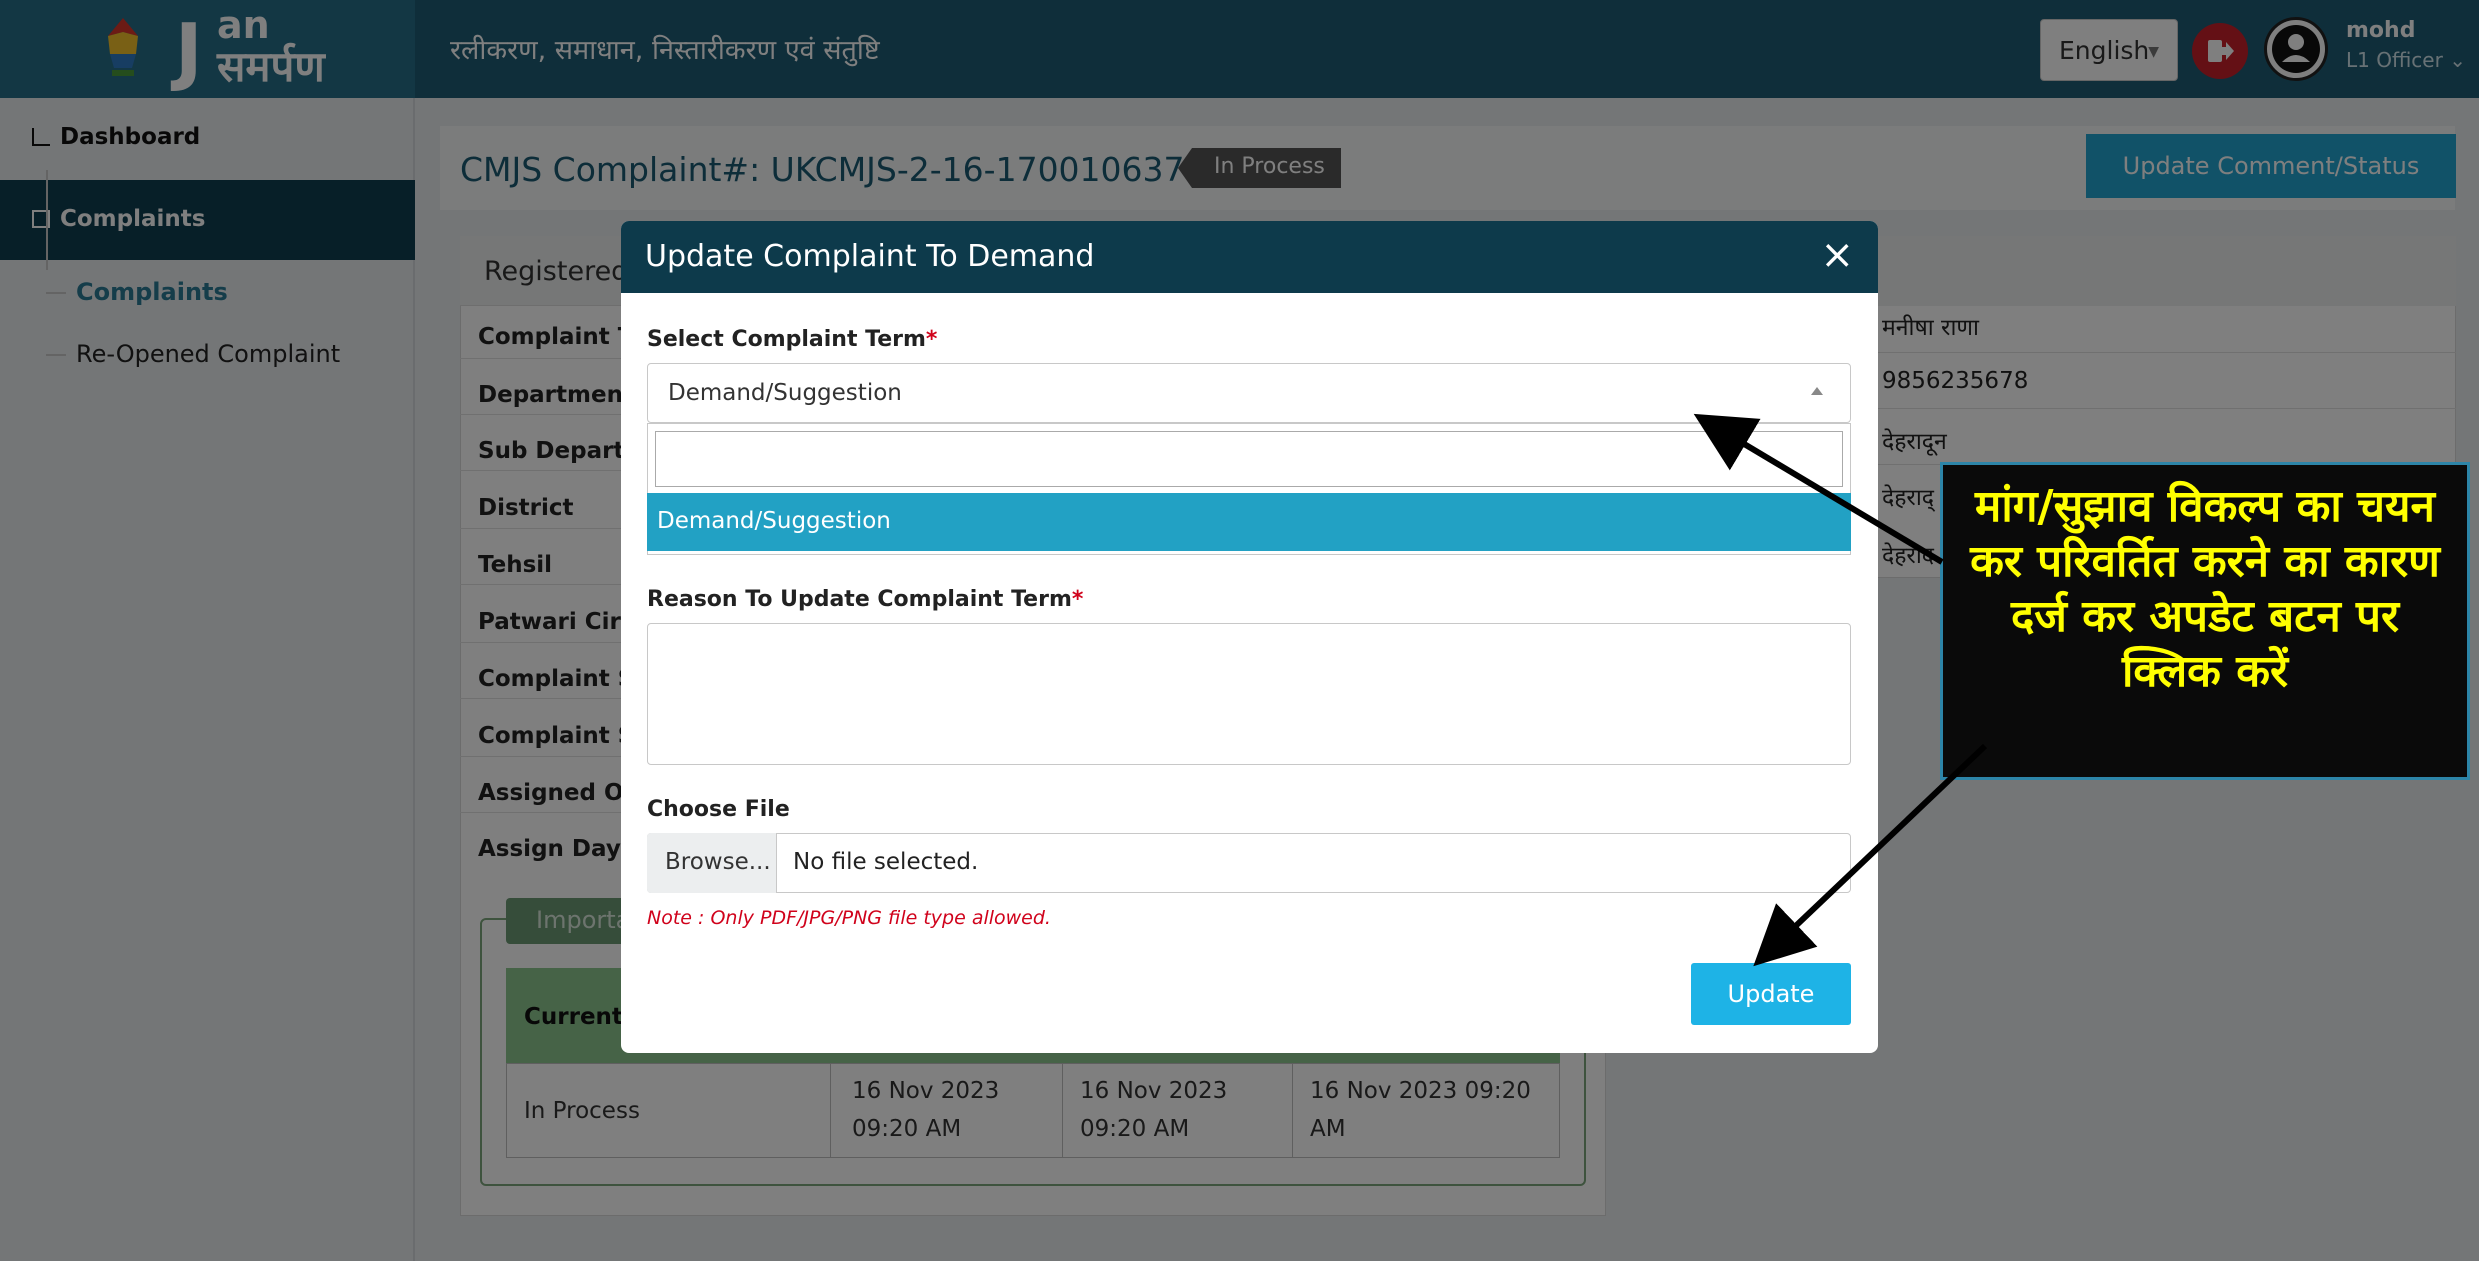 The height and width of the screenshot is (1261, 2479). What do you see at coordinates (718, 809) in the screenshot?
I see `choose-file-label: Choose File` at bounding box center [718, 809].